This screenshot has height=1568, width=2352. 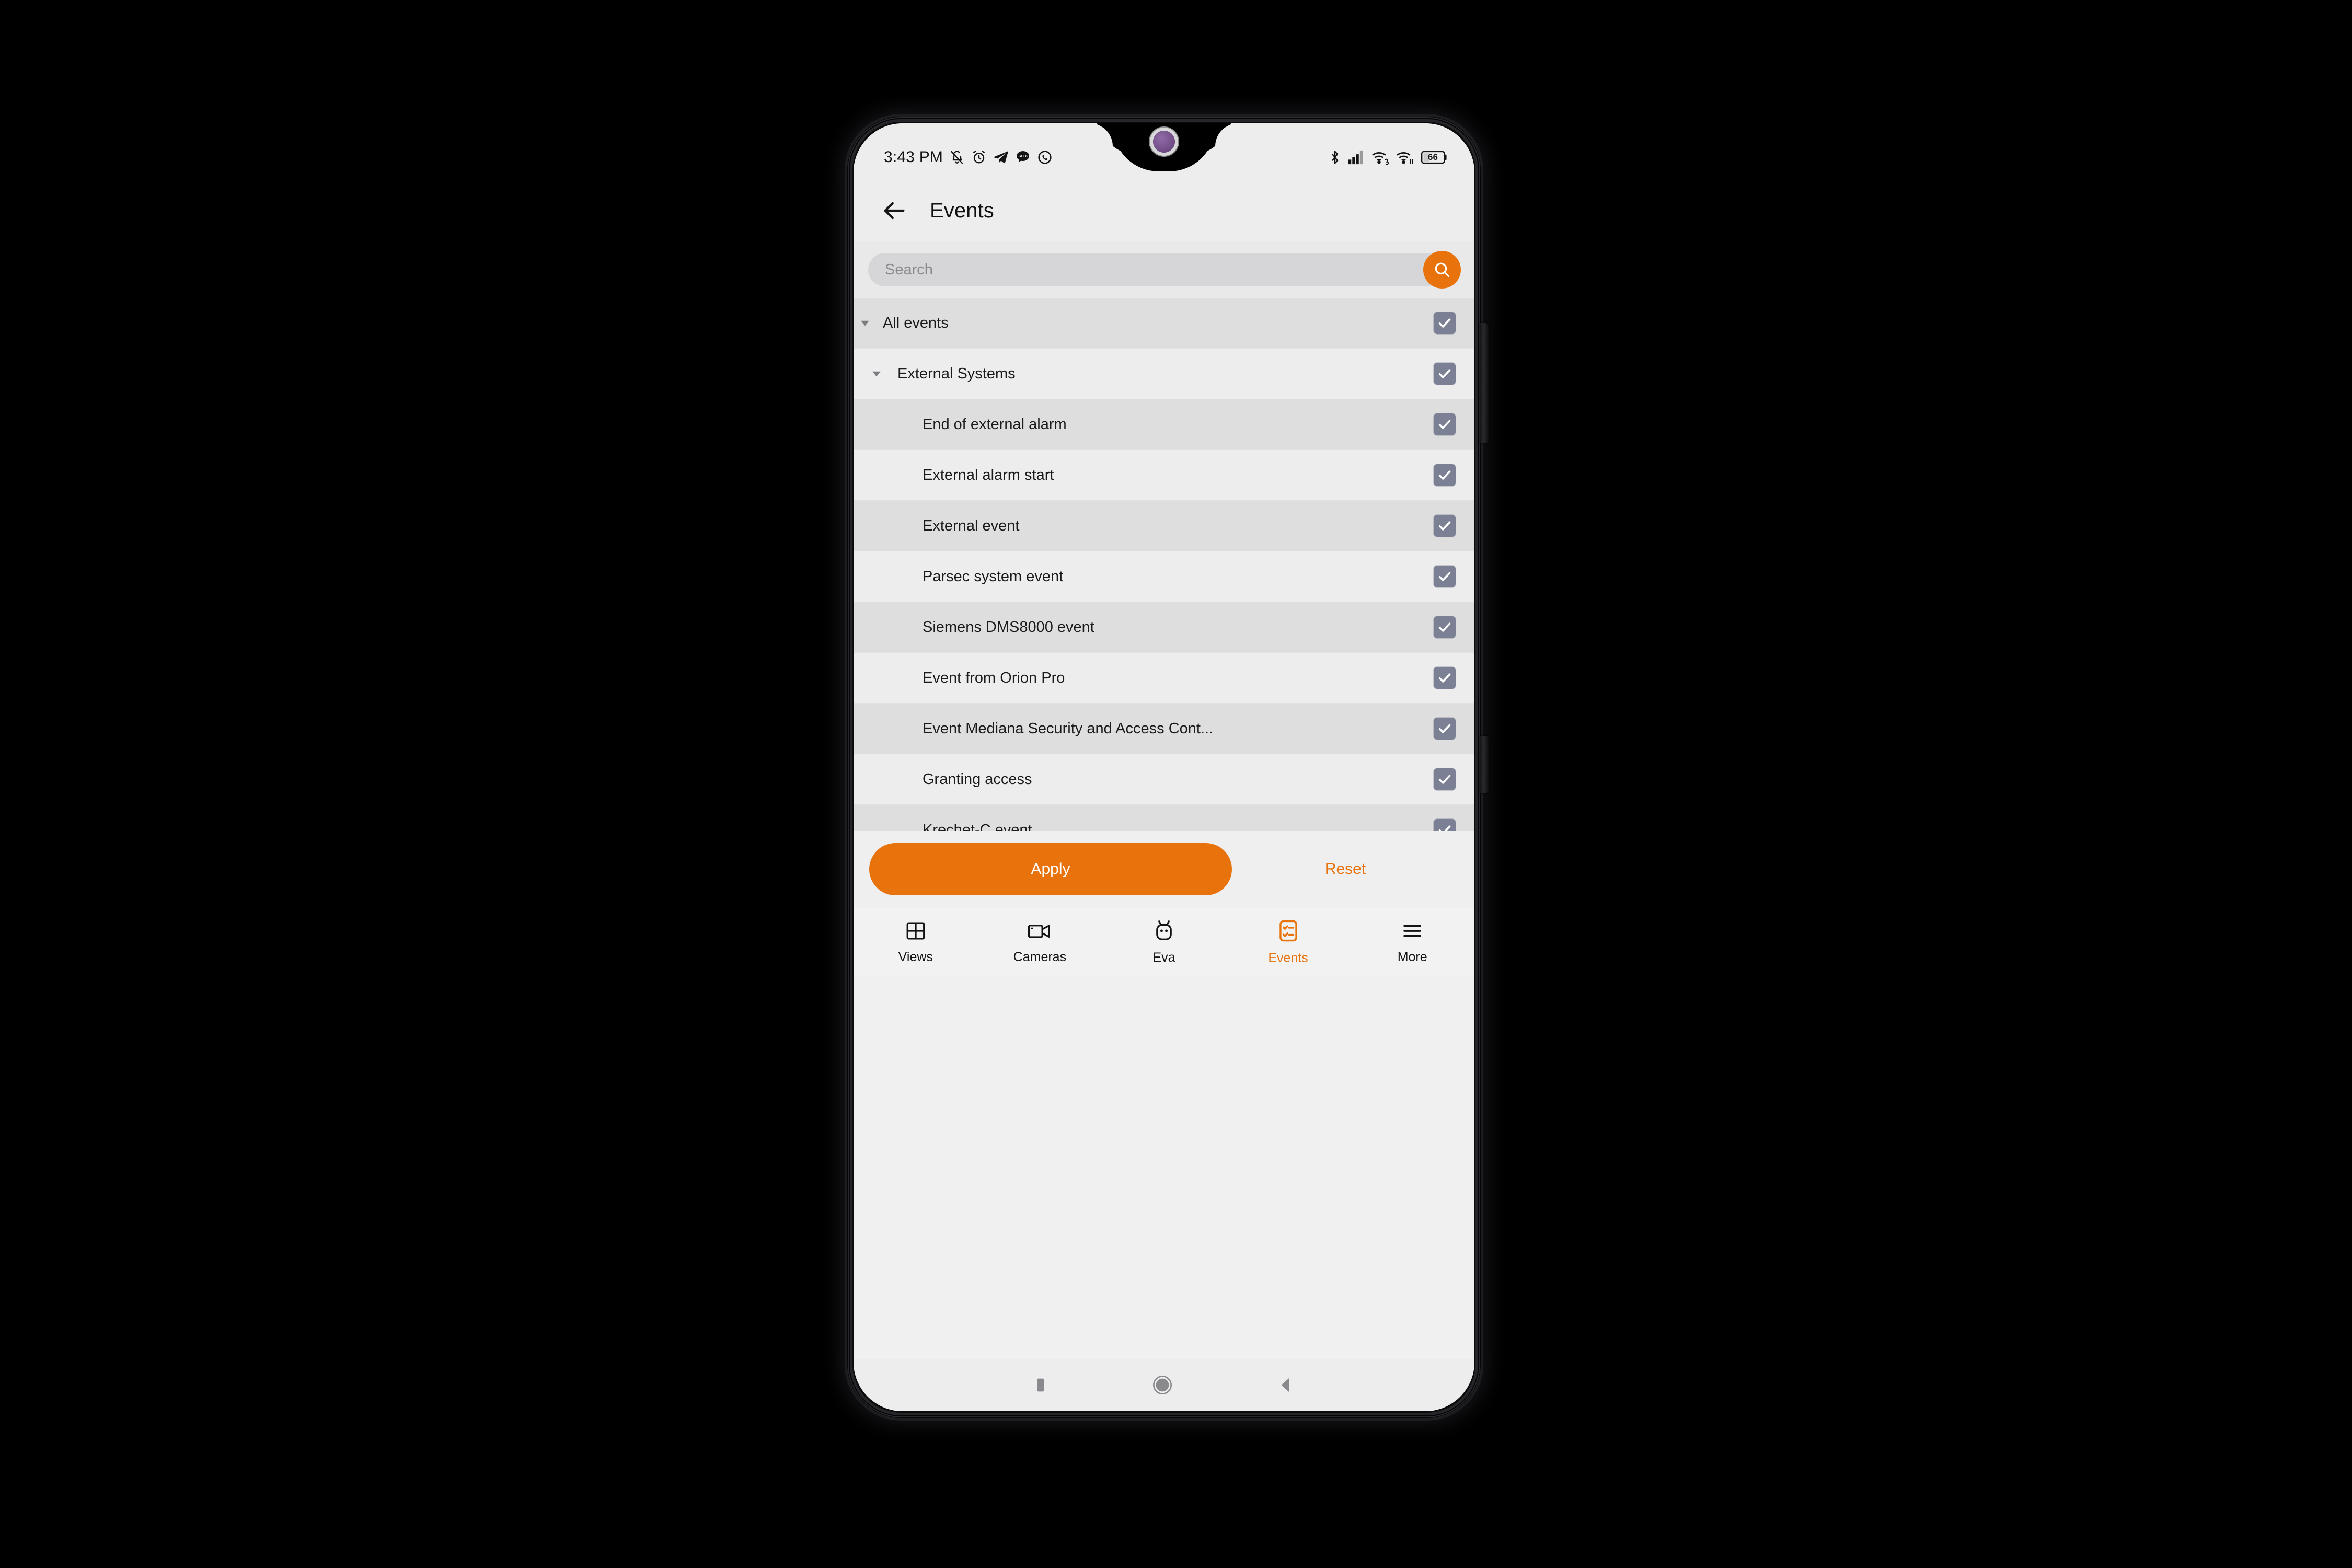 What do you see at coordinates (1484, 764) in the screenshot?
I see `power-button` at bounding box center [1484, 764].